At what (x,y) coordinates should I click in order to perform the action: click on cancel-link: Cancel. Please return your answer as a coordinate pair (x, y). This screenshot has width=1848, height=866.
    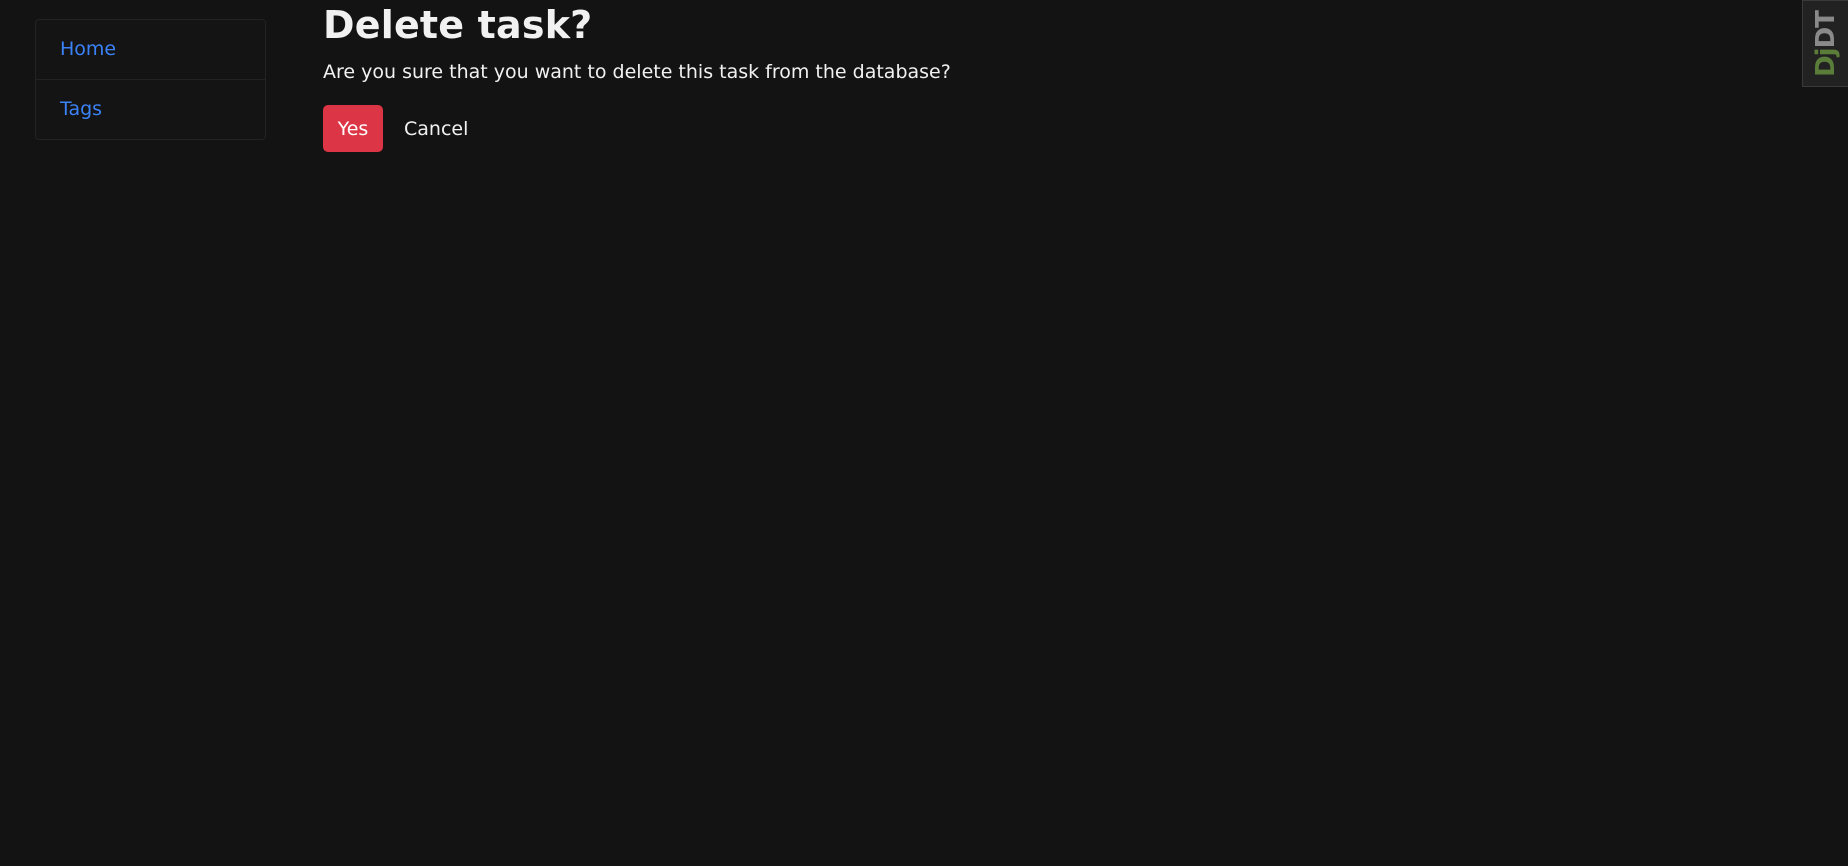
    Looking at the image, I should click on (436, 129).